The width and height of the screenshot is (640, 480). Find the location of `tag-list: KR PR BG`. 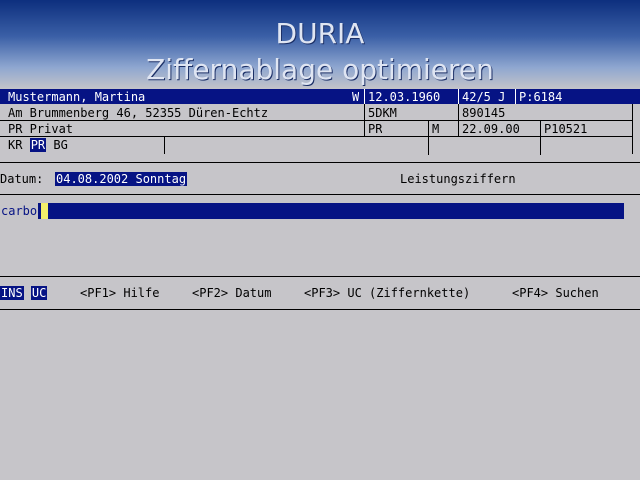

tag-list: KR PR BG is located at coordinates (38, 145).